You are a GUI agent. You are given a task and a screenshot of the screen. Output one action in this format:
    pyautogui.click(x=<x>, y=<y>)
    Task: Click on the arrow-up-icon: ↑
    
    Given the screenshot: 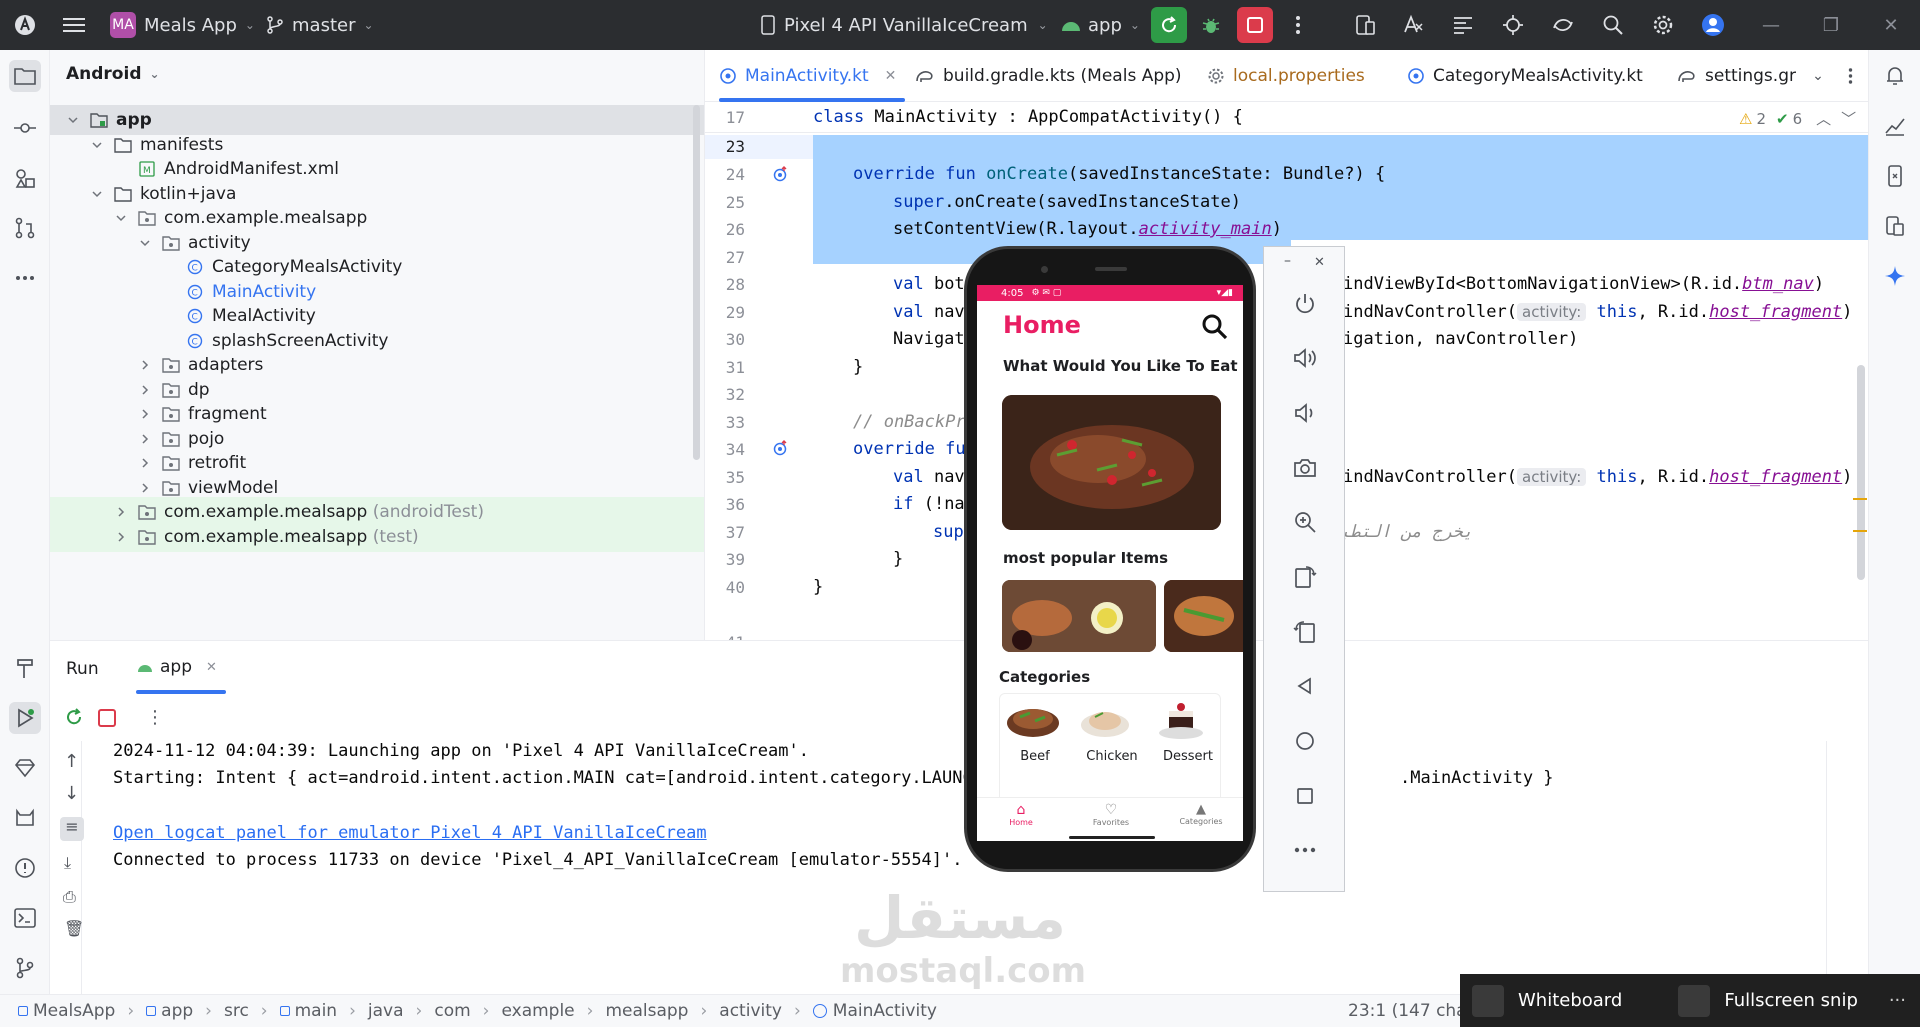 What is the action you would take?
    pyautogui.click(x=71, y=761)
    